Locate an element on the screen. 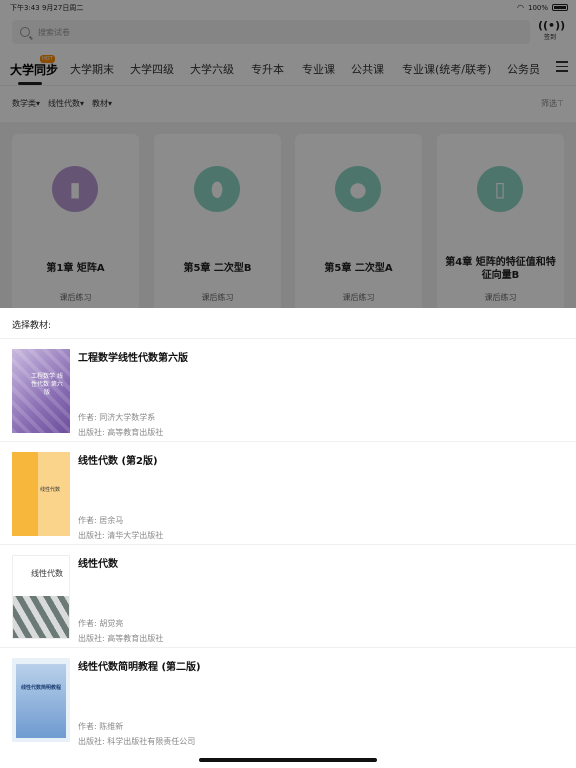  book-author: 作者: 陈维新 is located at coordinates (101, 726).